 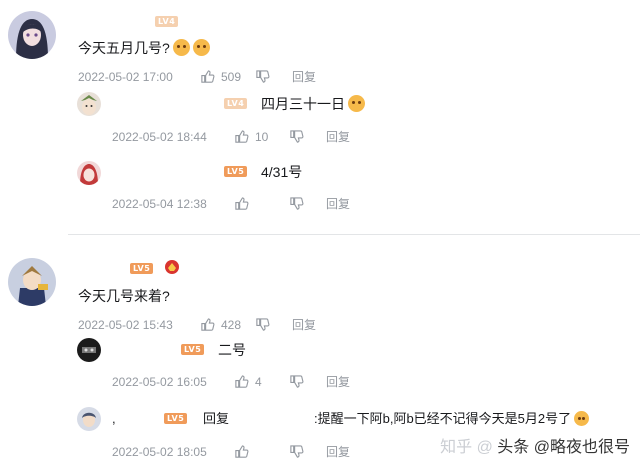 I want to click on timestamp: 2022-05-02 17:00, so click(x=125, y=76).